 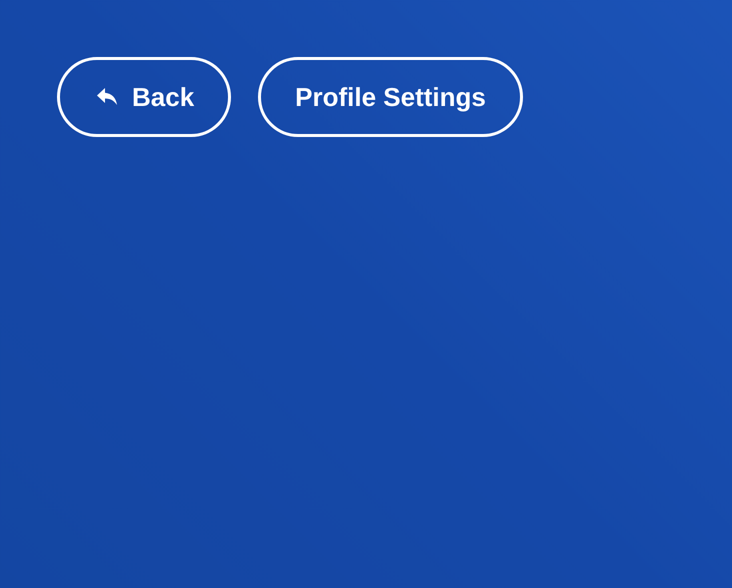 I want to click on profile-settings-button: Profile Settings, so click(x=390, y=97).